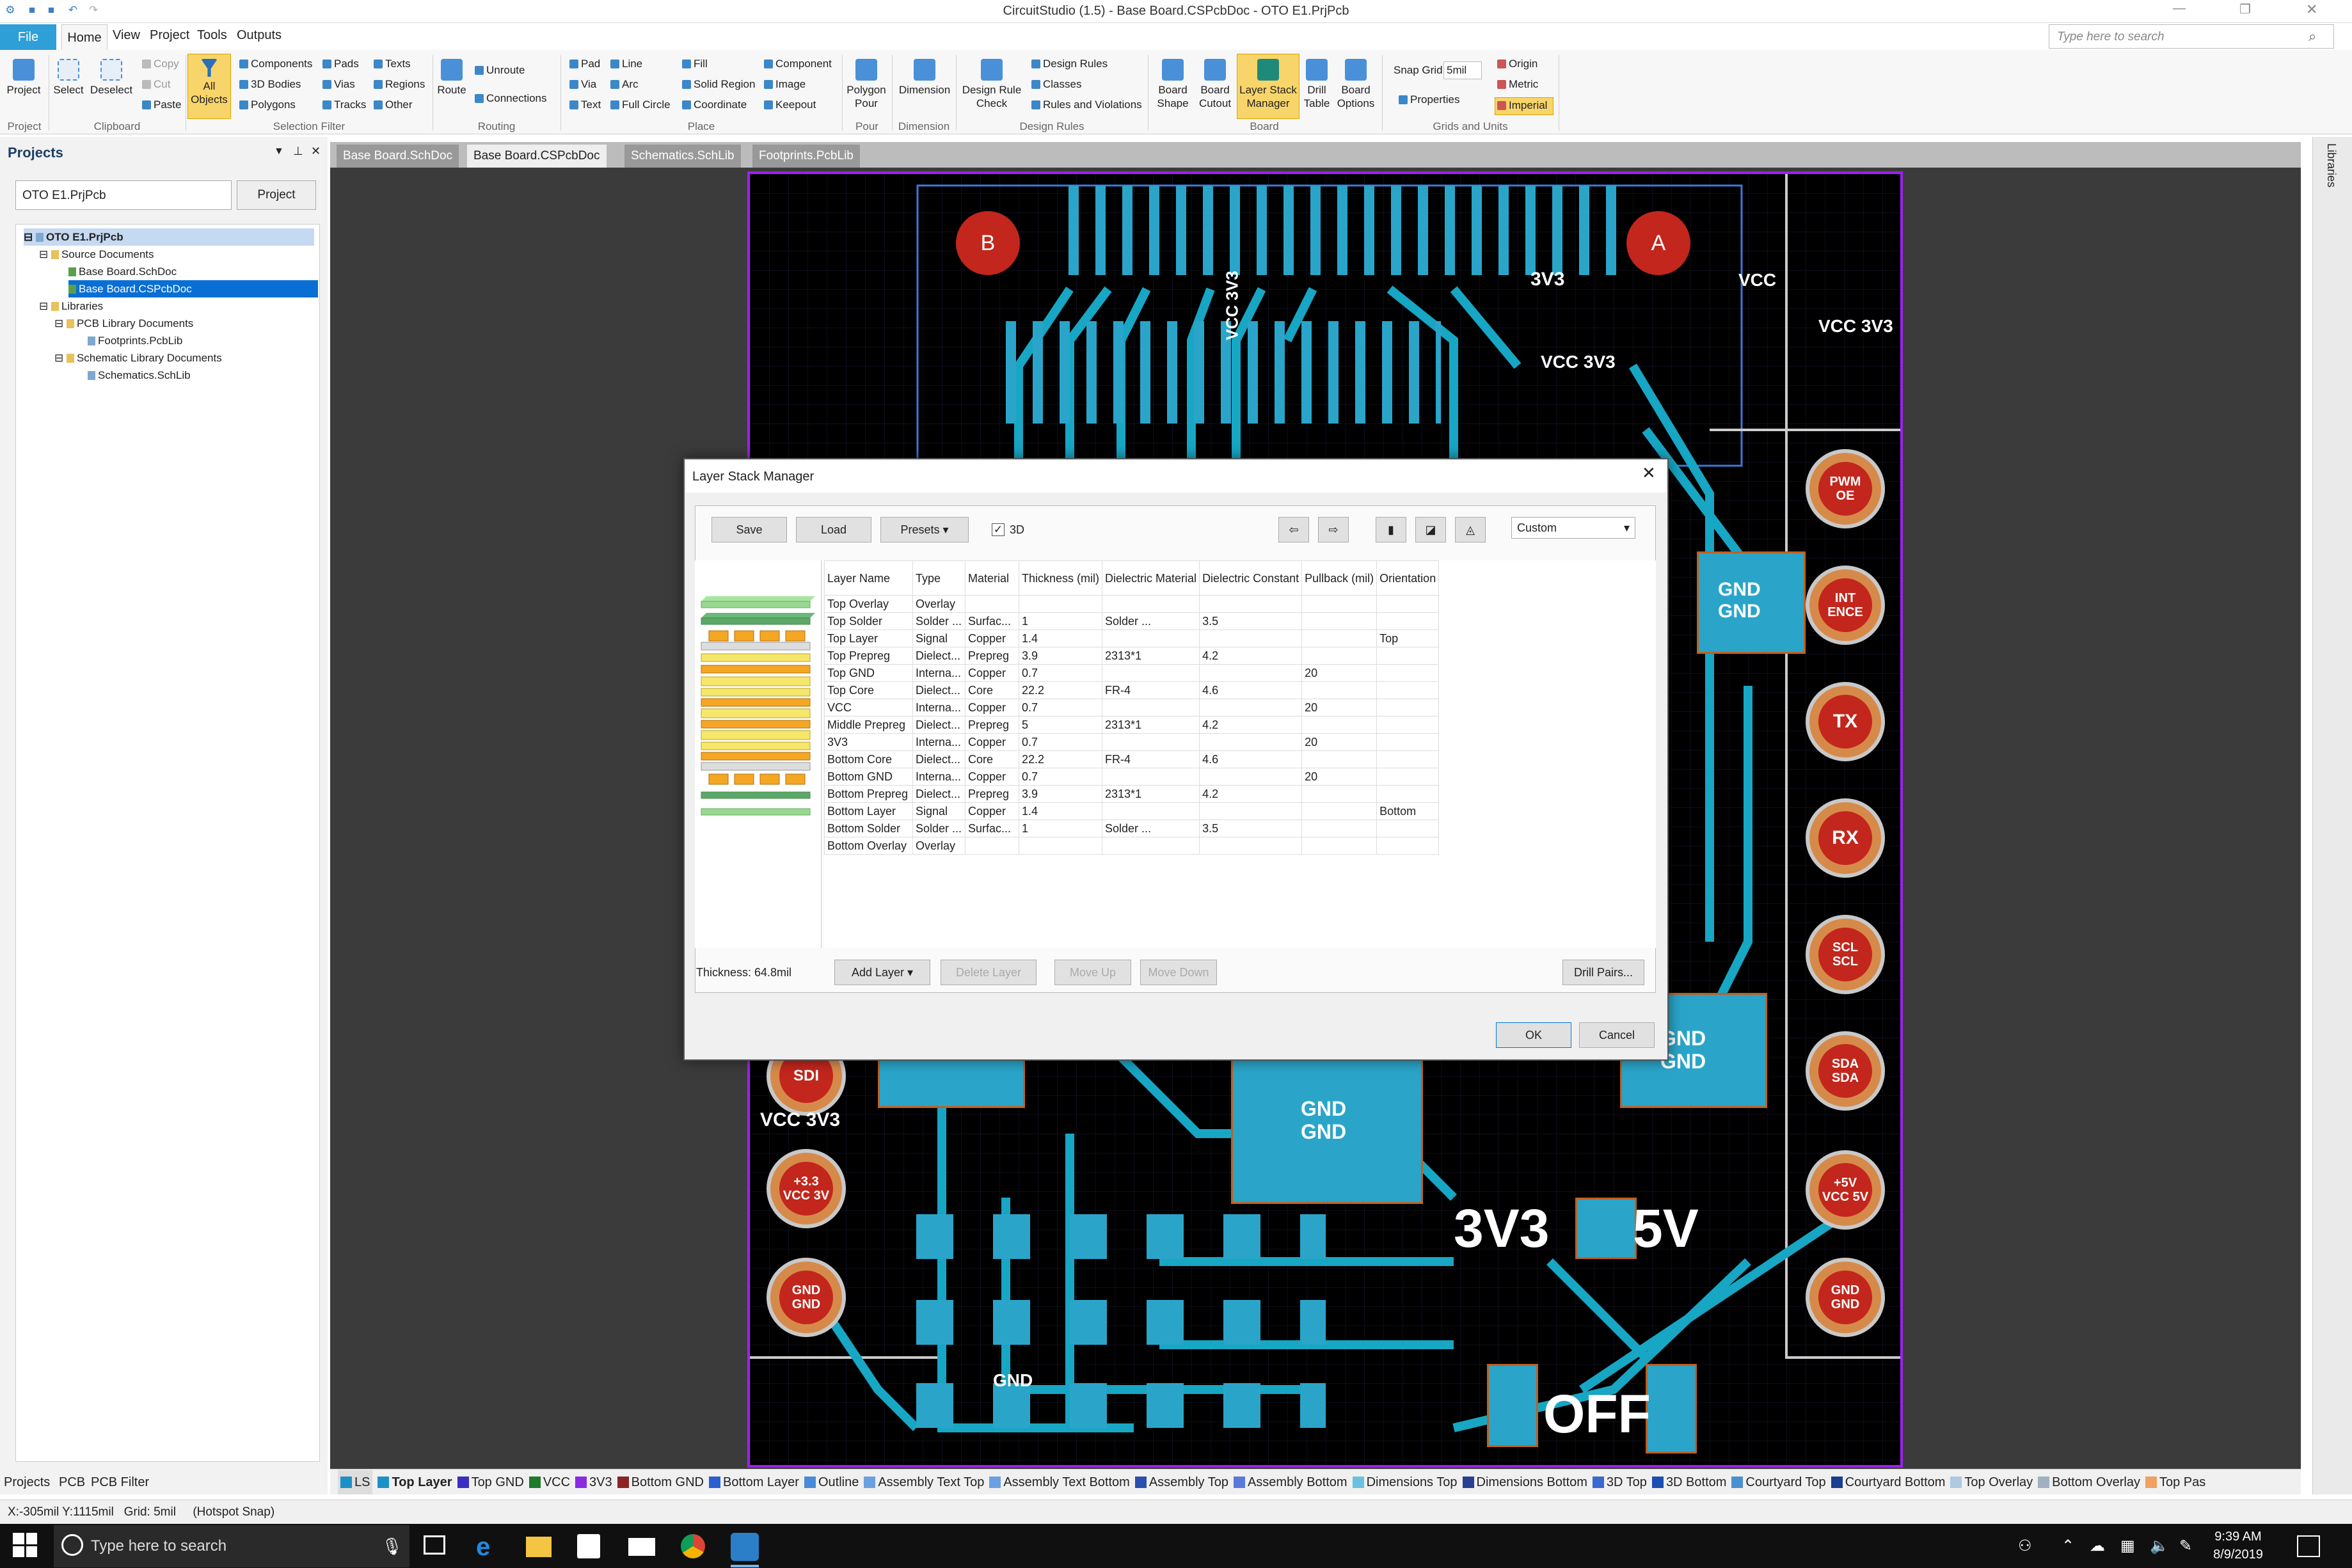 The width and height of the screenshot is (2352, 1568). Describe the element at coordinates (1429, 99) in the screenshot. I see `properties-button: Properties` at that location.